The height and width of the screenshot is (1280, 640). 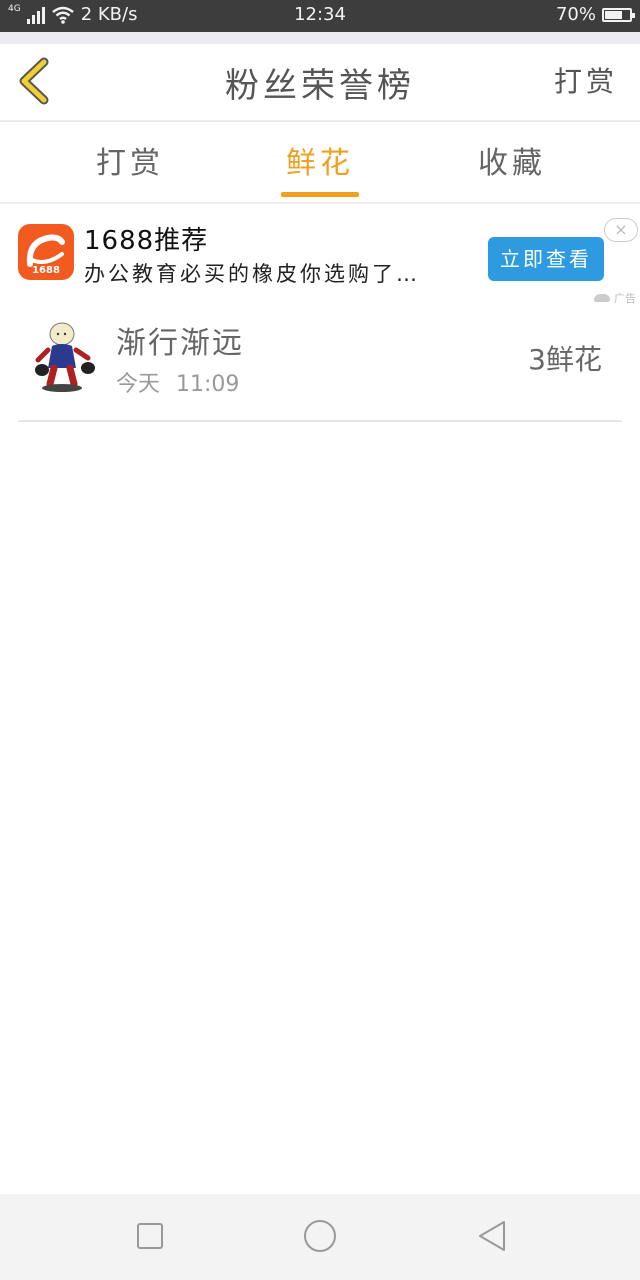 What do you see at coordinates (146, 241) in the screenshot?
I see `ad-title: 1688推荐` at bounding box center [146, 241].